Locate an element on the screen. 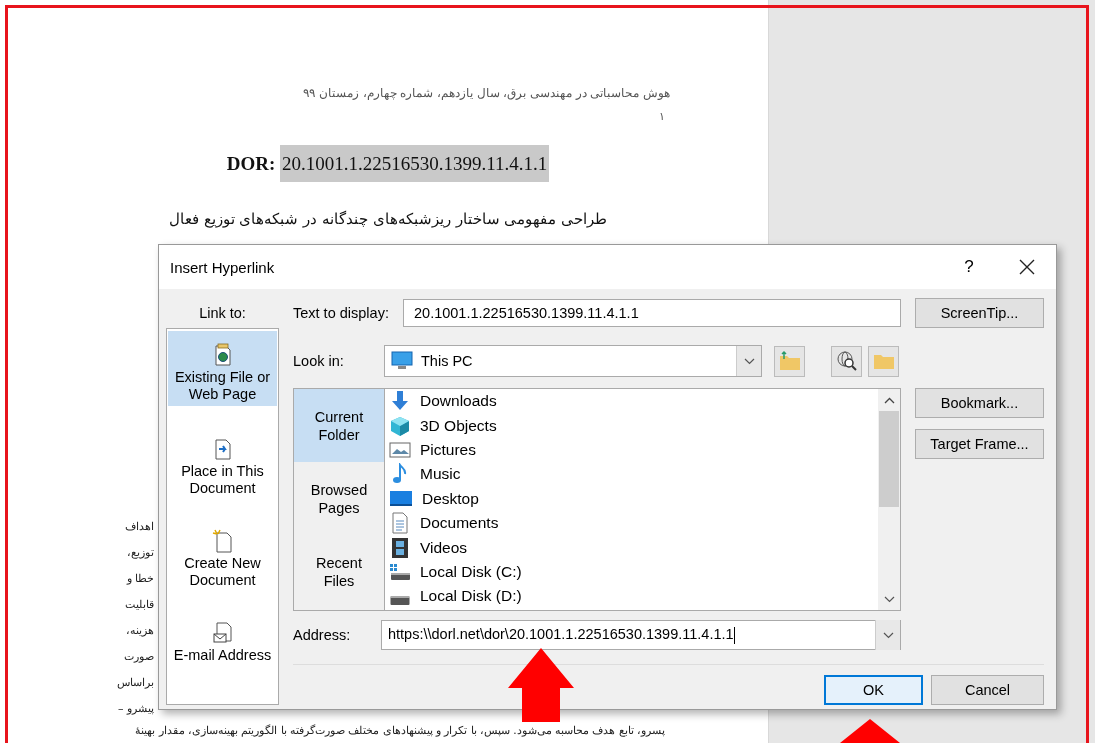 Image resolution: width=1095 pixels, height=743 pixels. annotation-arrow is located at coordinates (870, 731).